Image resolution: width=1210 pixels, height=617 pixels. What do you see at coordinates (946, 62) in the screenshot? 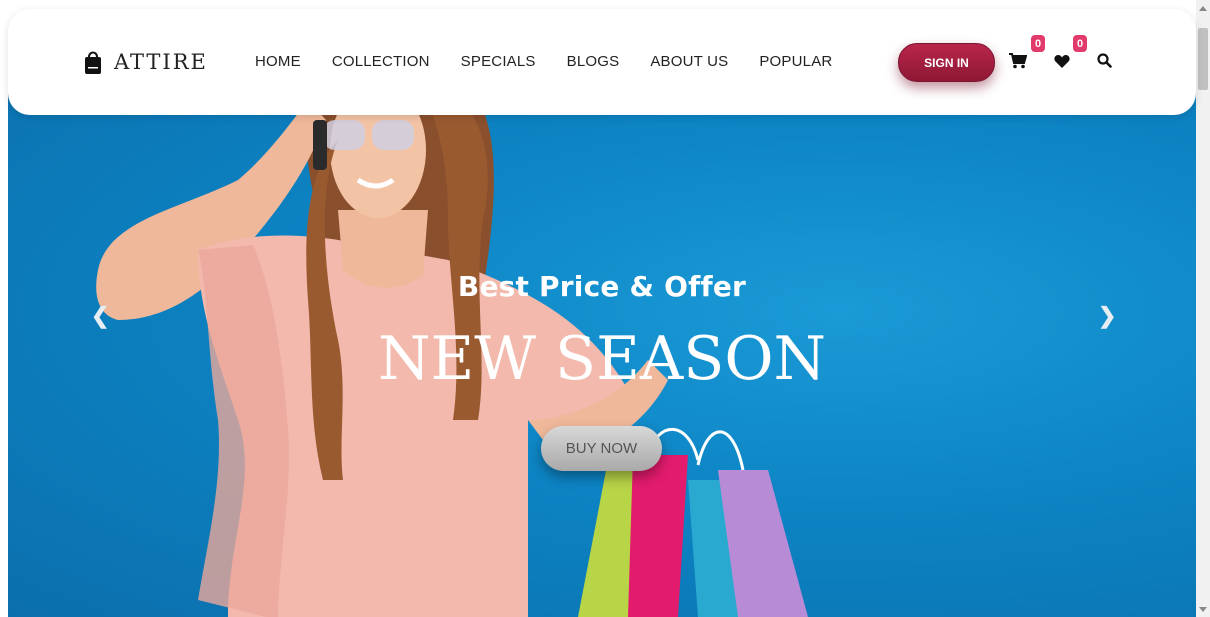
I see `sign-in-button: SIGN IN` at bounding box center [946, 62].